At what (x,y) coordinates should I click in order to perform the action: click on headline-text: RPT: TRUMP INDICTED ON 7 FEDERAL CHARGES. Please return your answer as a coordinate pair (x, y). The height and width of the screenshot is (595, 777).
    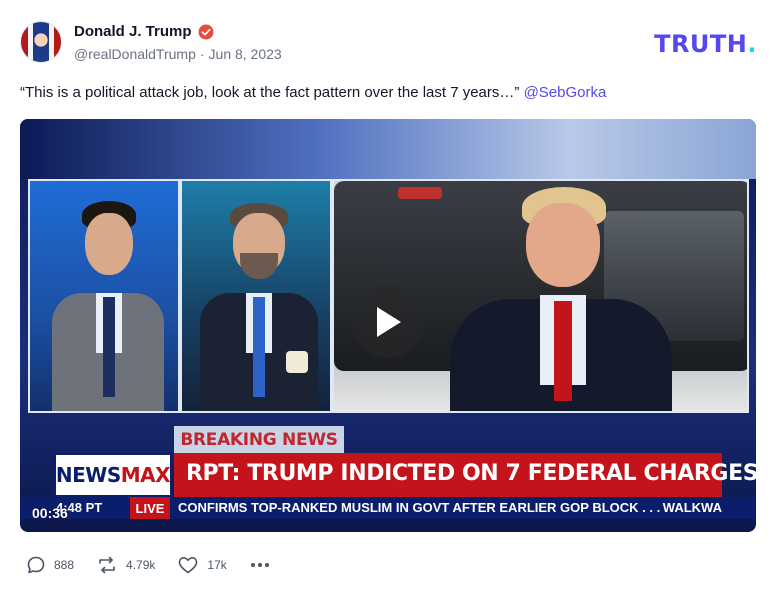
    Looking at the image, I should click on (471, 473).